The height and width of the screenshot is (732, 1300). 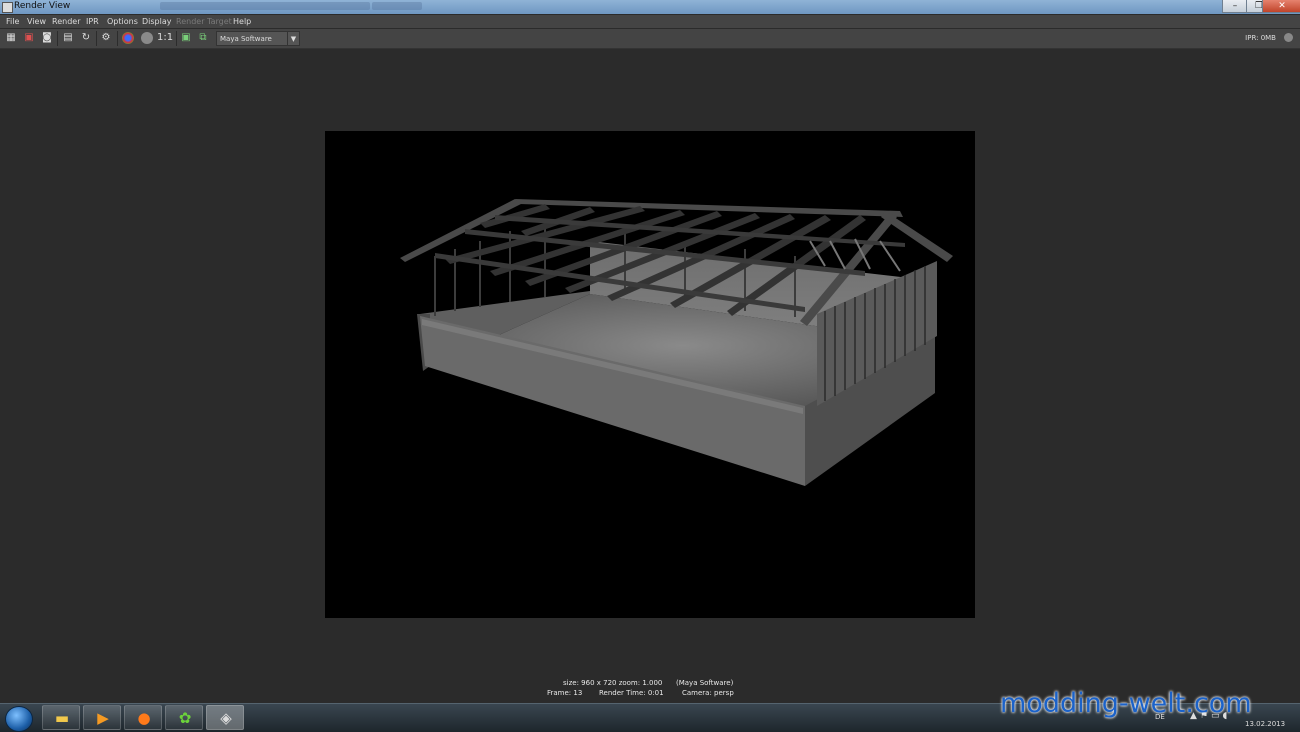 What do you see at coordinates (66, 21) in the screenshot?
I see `menu-render: Render` at bounding box center [66, 21].